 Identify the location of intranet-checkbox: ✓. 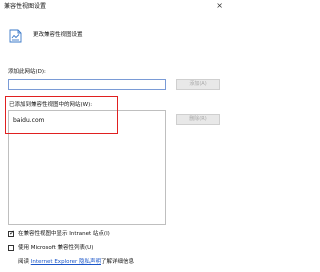
(11, 233).